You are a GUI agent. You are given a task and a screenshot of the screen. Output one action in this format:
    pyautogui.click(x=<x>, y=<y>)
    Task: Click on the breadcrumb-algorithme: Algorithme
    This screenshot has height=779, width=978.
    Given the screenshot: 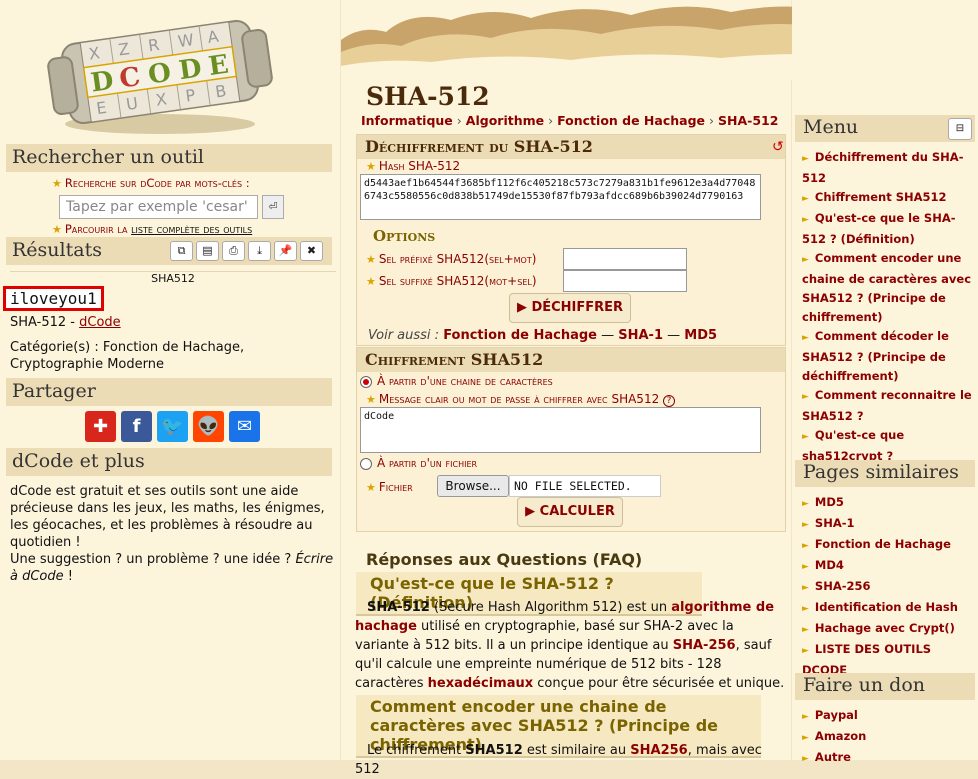 What is the action you would take?
    pyautogui.click(x=505, y=120)
    